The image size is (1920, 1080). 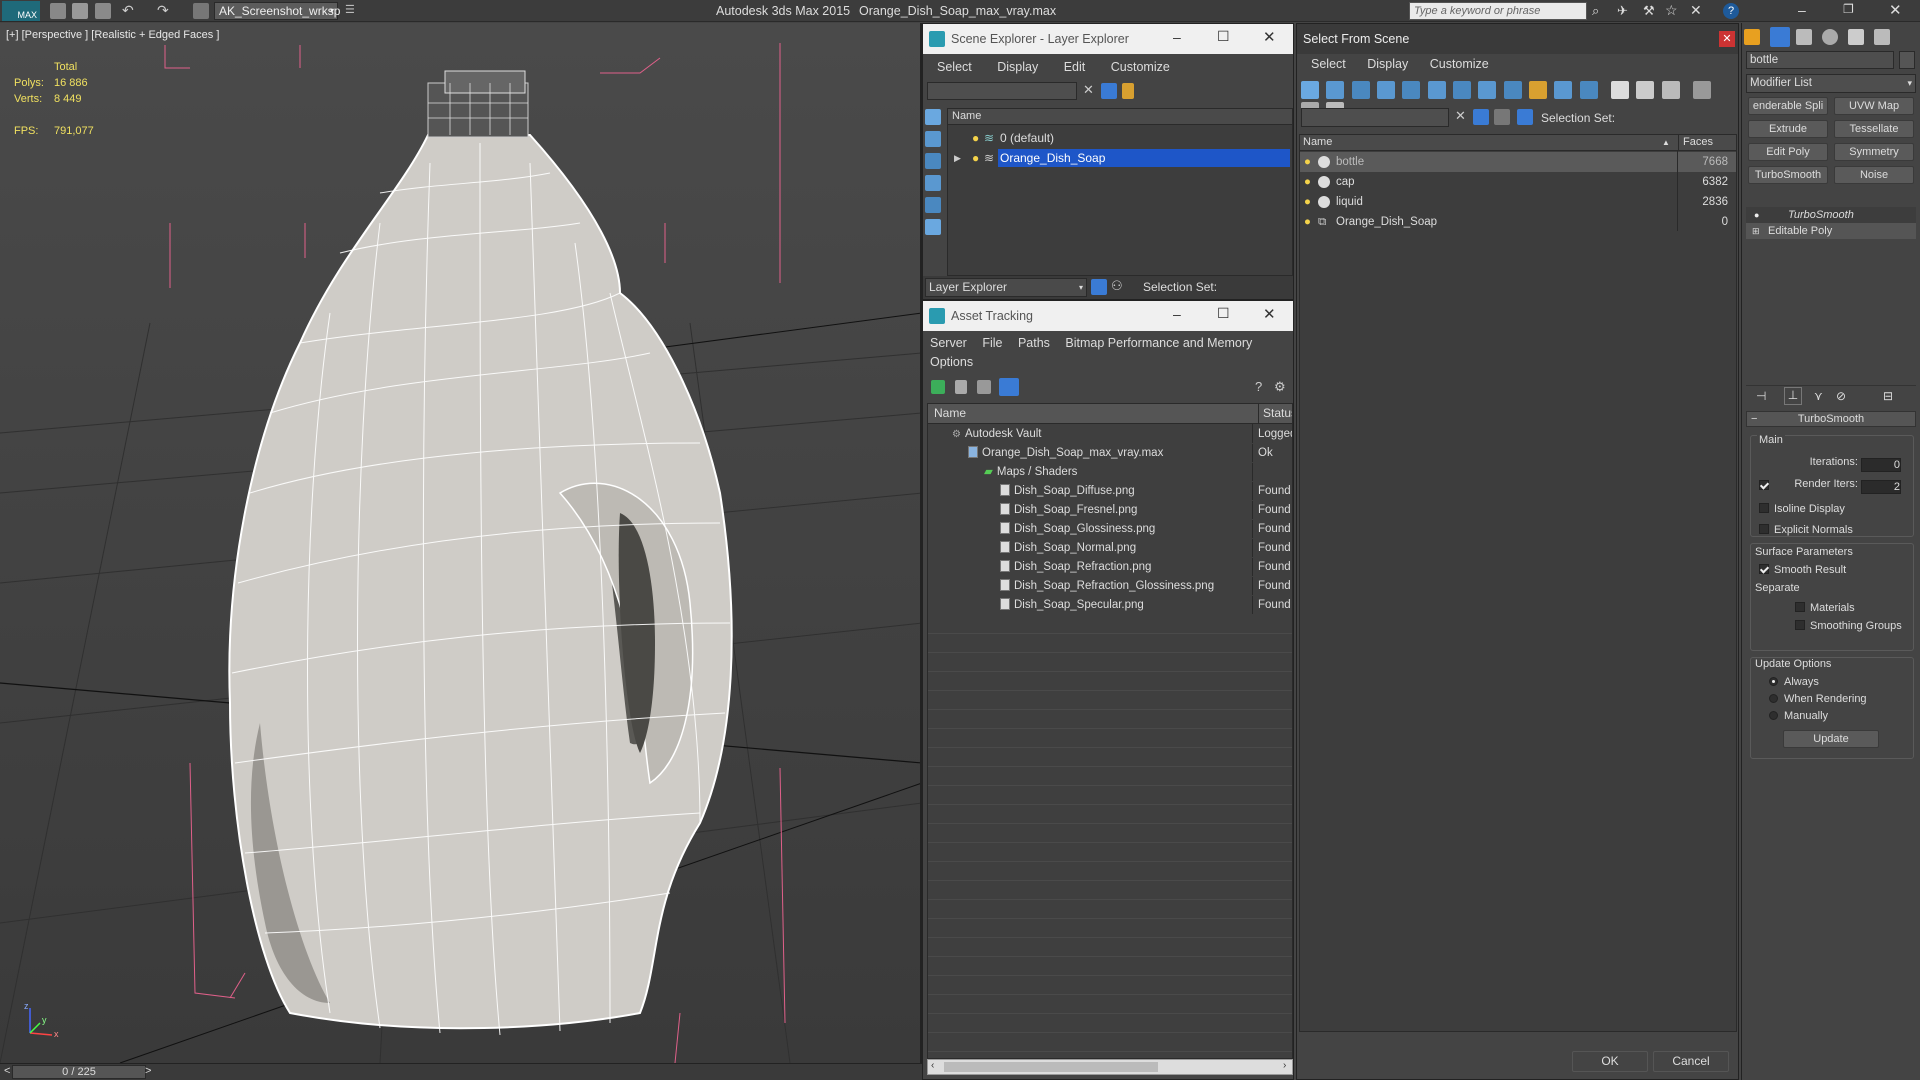 I want to click on list-item: ● liquid 2836, so click(x=1518, y=202).